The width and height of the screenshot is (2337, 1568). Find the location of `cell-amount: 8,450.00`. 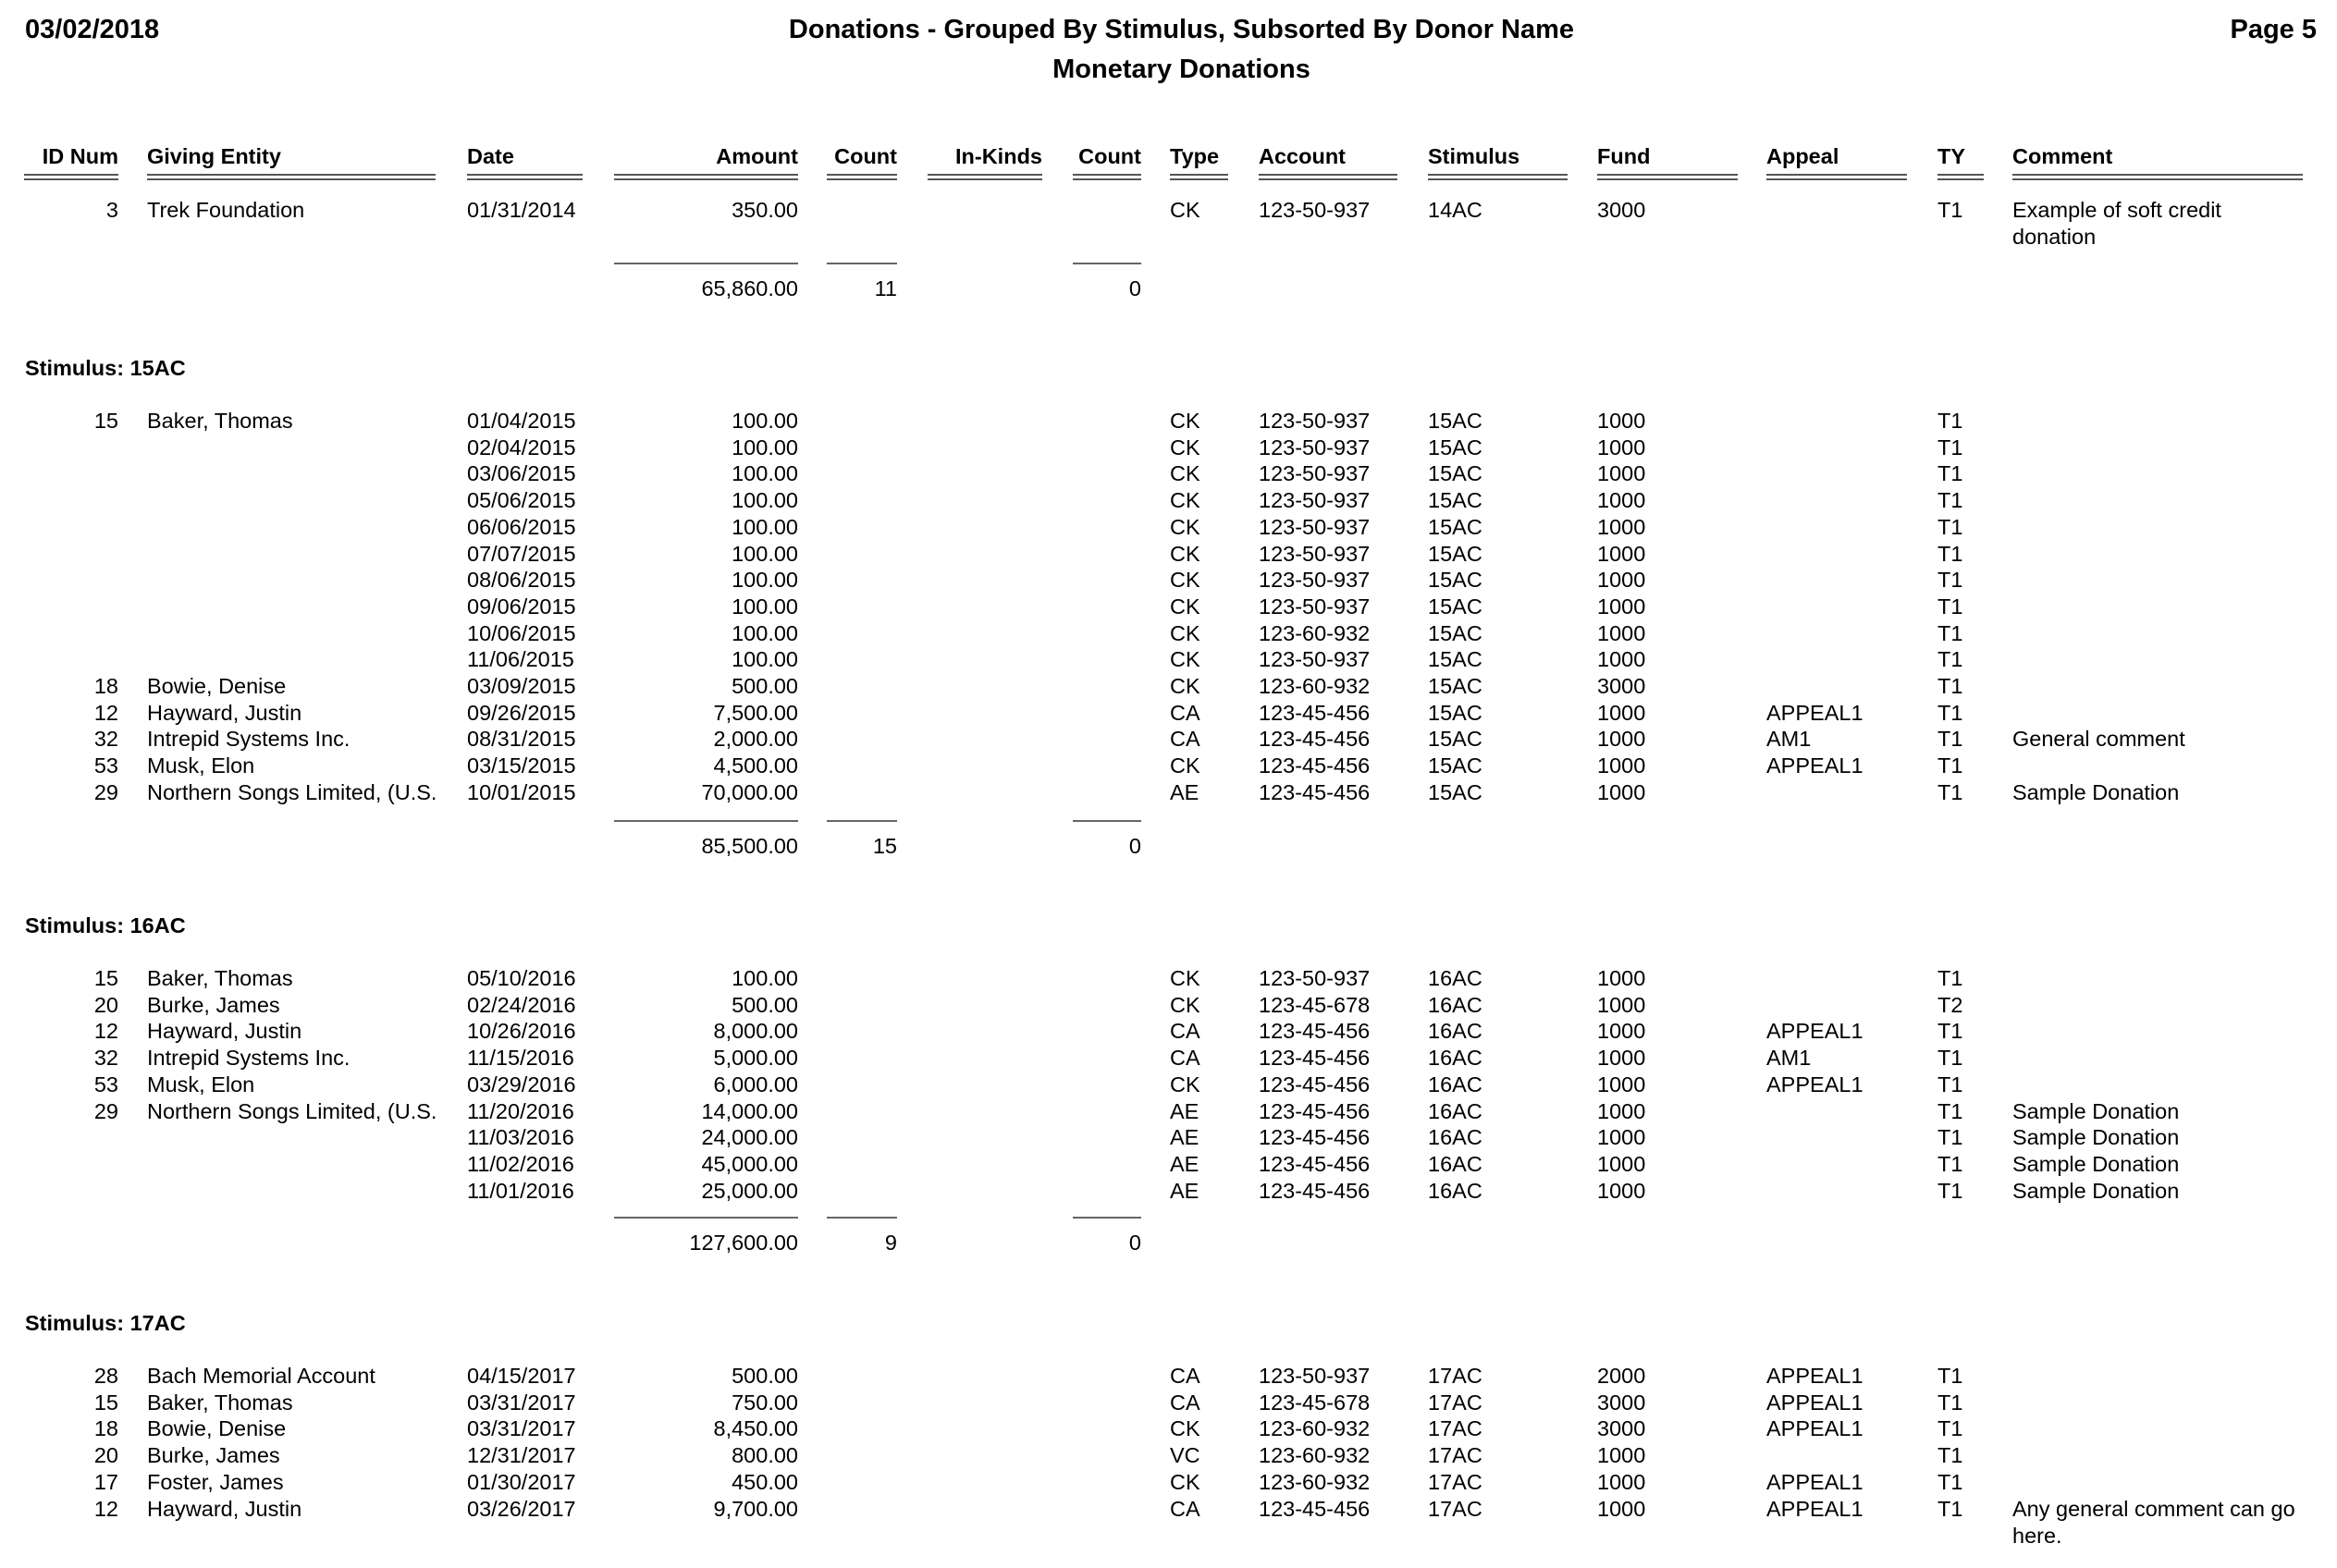

cell-amount: 8,450.00 is located at coordinates (755, 1428).